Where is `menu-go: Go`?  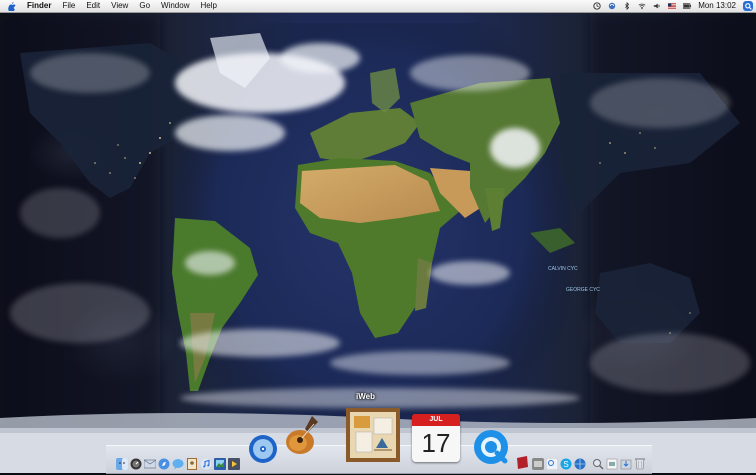 menu-go: Go is located at coordinates (144, 6).